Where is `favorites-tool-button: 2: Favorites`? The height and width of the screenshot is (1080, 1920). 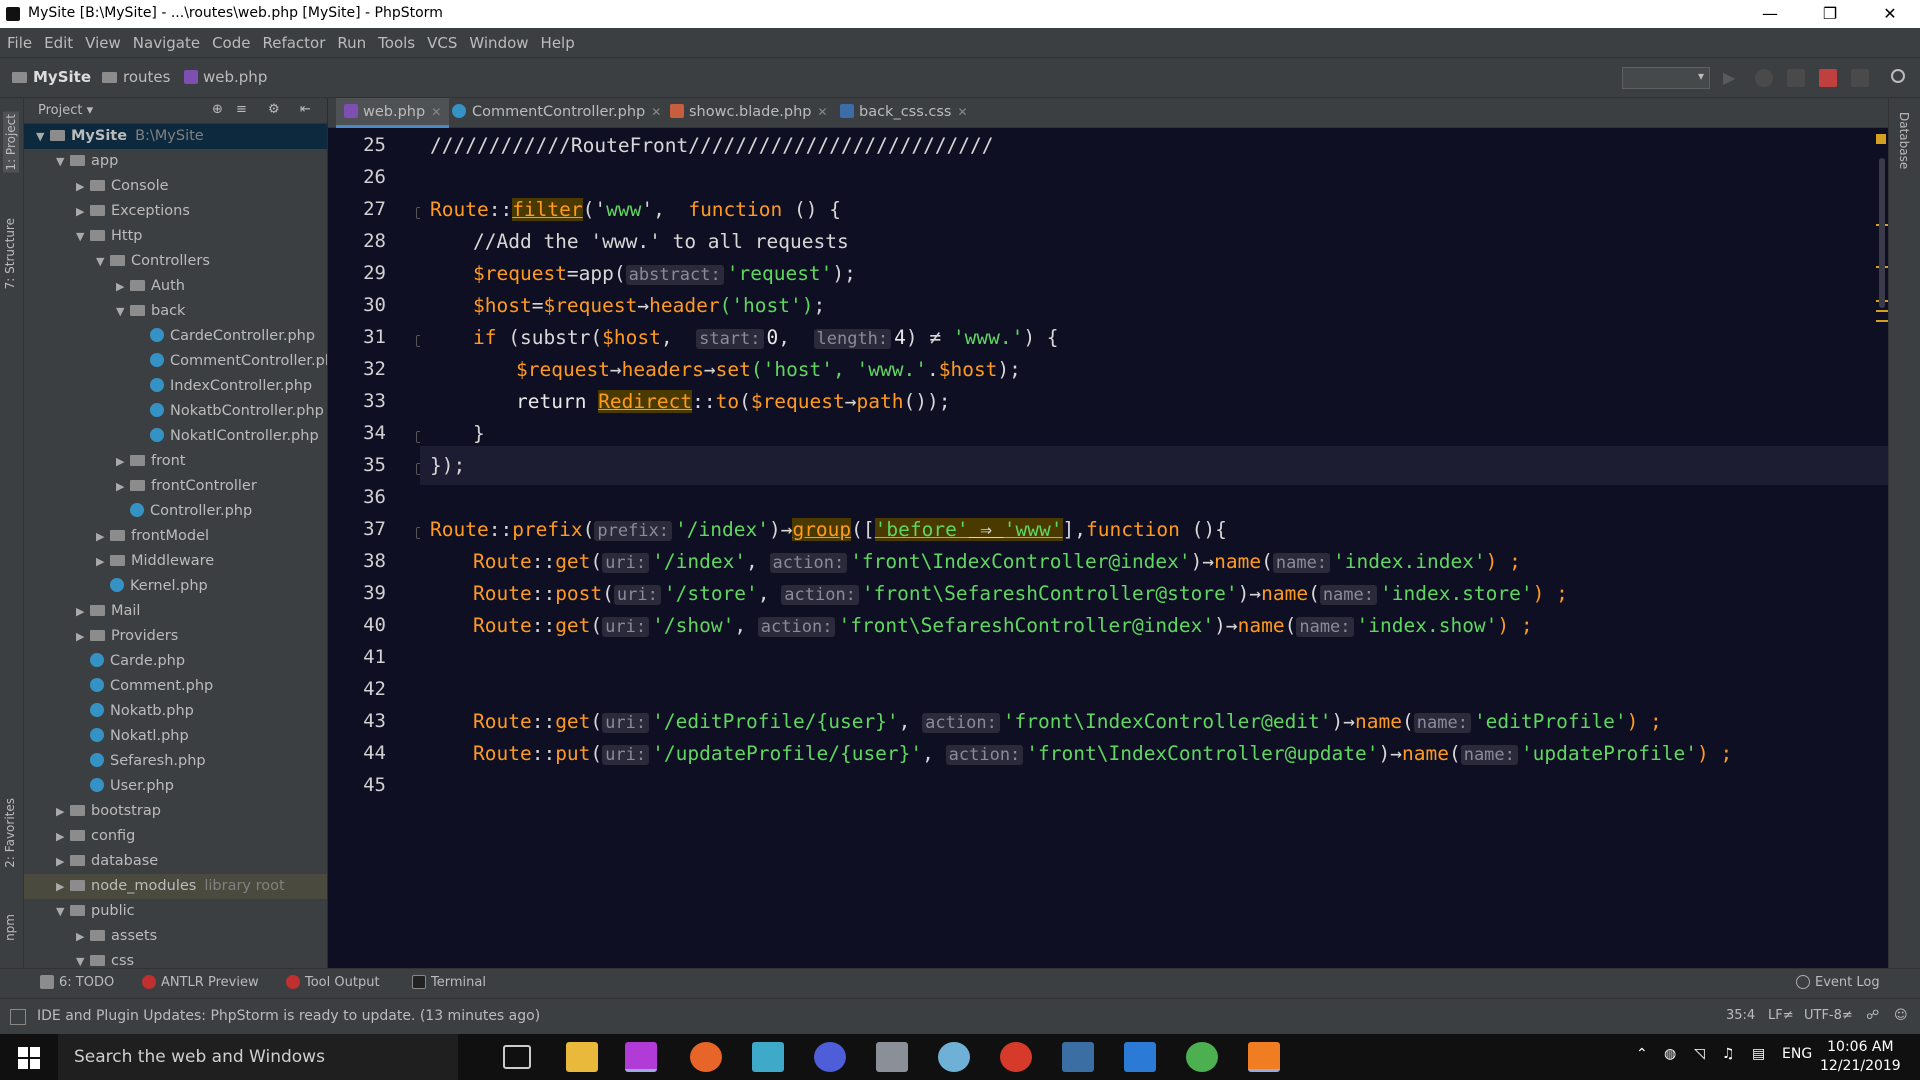
favorites-tool-button: 2: Favorites is located at coordinates (10, 833).